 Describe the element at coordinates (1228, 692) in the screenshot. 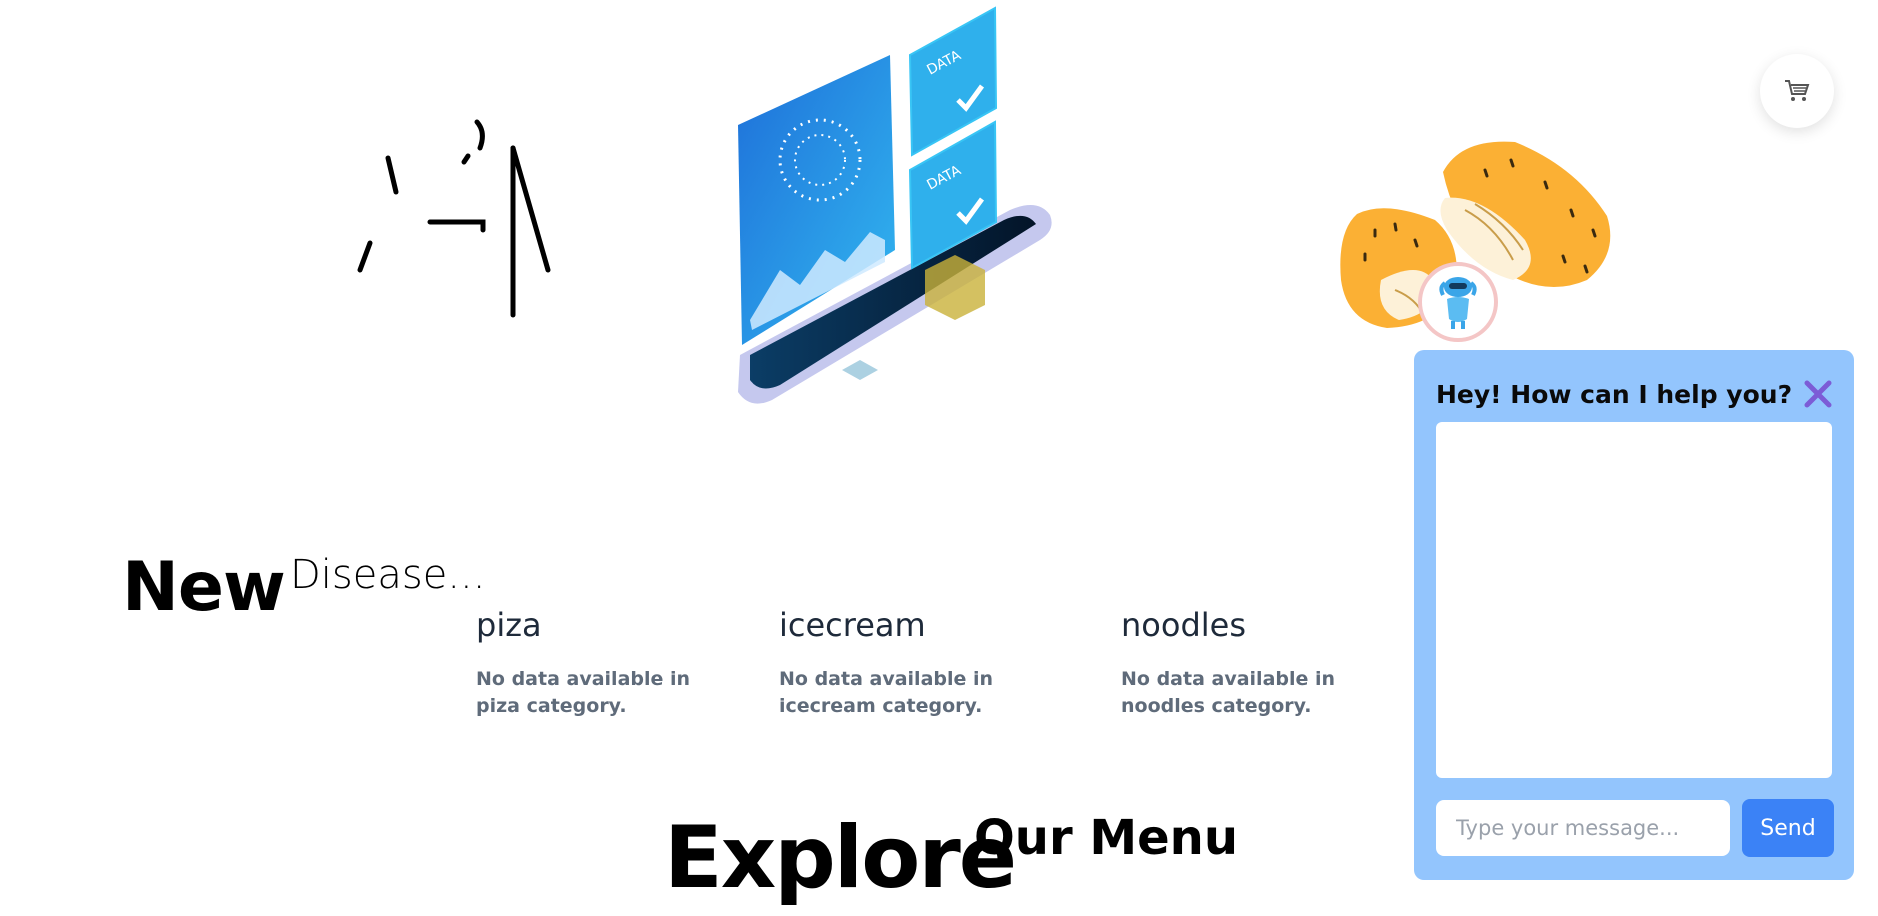

I see `category-empty-message: No data available in noodles category.` at that location.